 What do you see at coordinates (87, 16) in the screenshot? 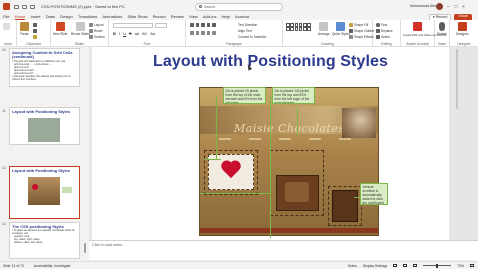
I see `tab-transitions: Transitions` at bounding box center [87, 16].